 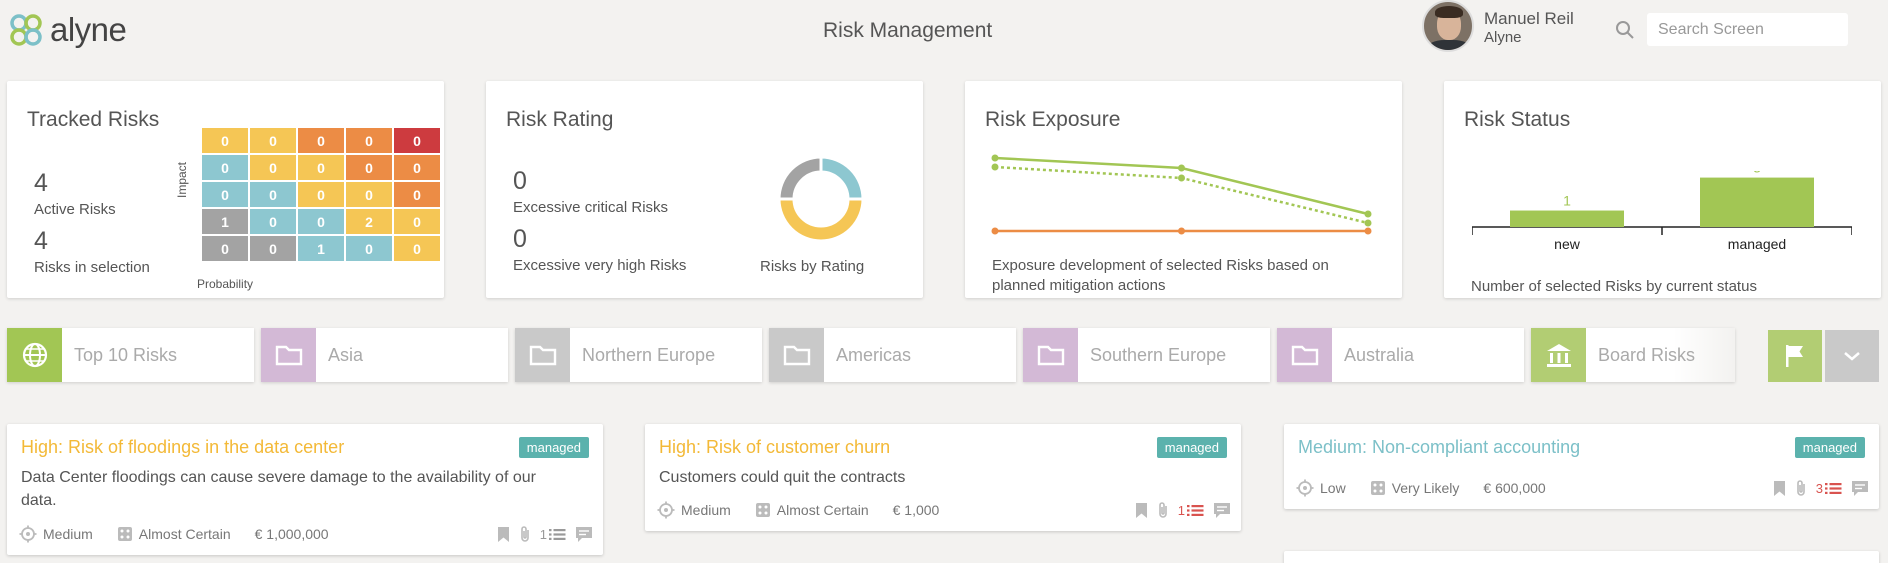 I want to click on user-name: Manuel Reil, so click(x=1529, y=19).